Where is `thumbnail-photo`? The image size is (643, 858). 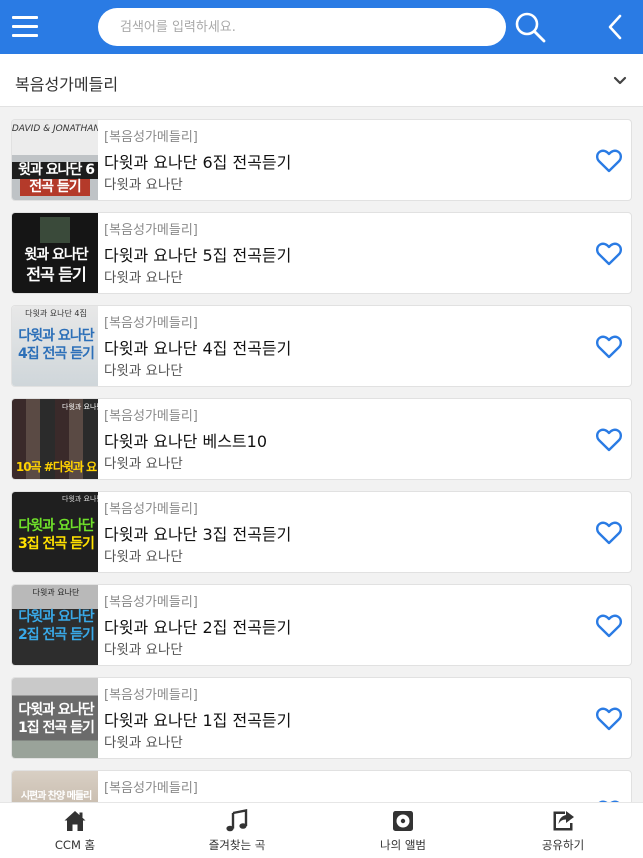
thumbnail-photo is located at coordinates (55, 230).